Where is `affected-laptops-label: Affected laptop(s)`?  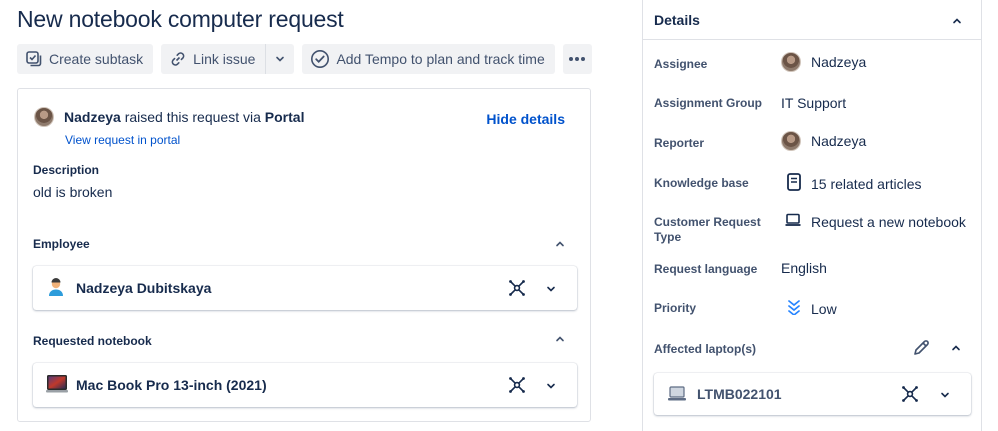 affected-laptops-label: Affected laptop(s) is located at coordinates (705, 349).